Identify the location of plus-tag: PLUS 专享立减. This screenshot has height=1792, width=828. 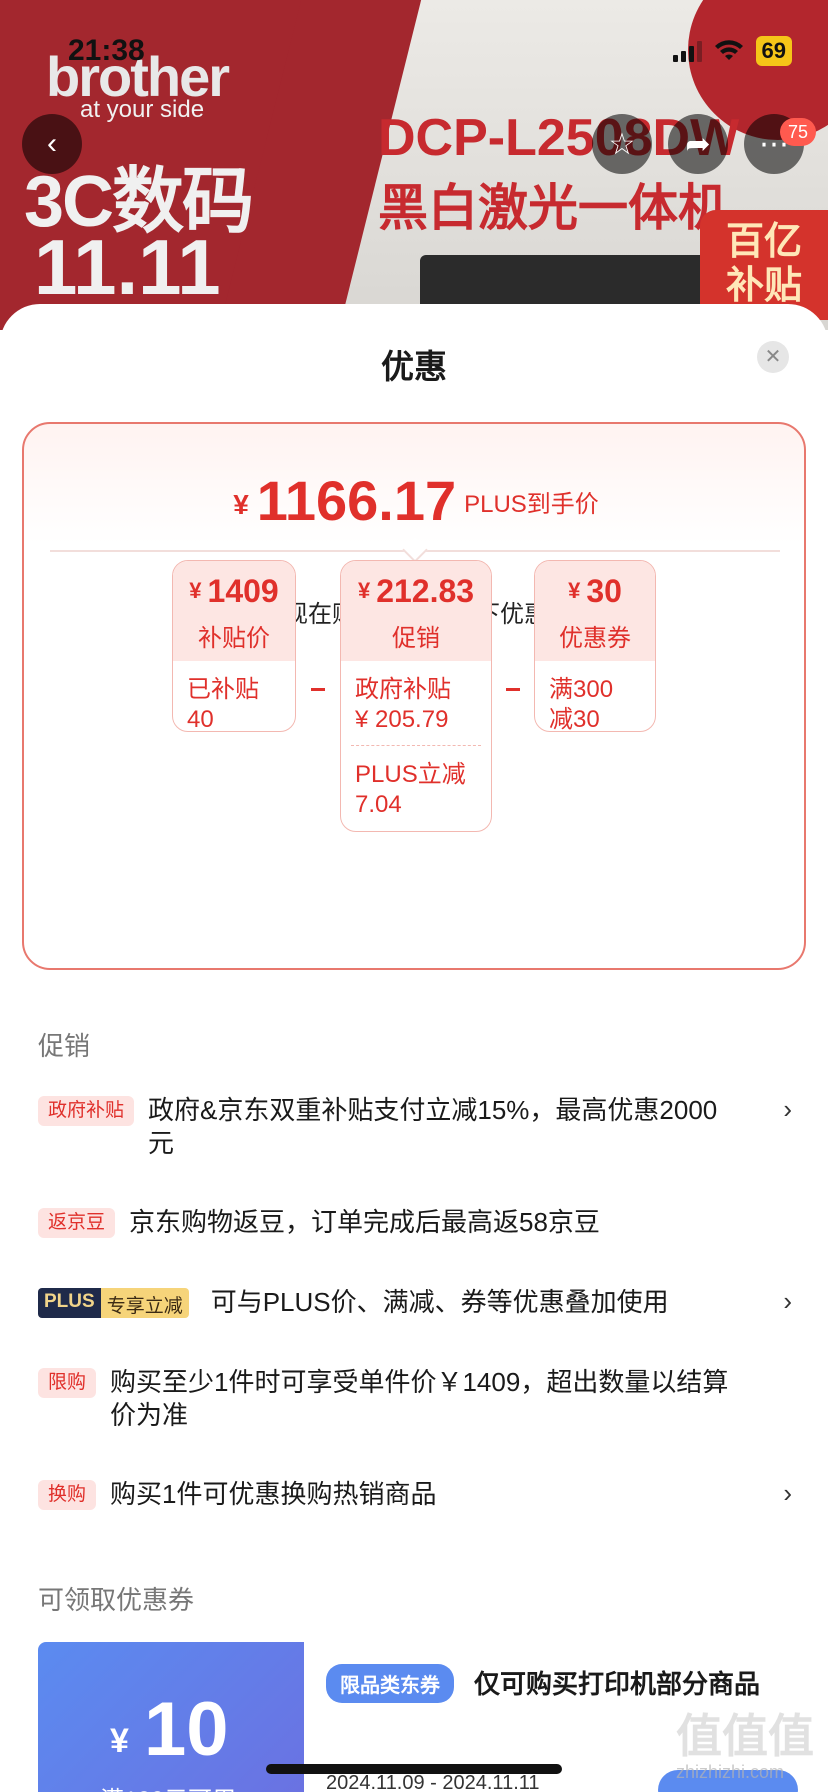
(113, 1303).